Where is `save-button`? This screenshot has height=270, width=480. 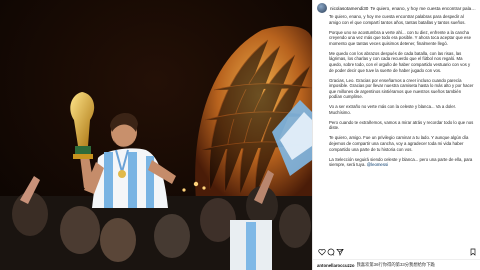 save-button is located at coordinates (472, 252).